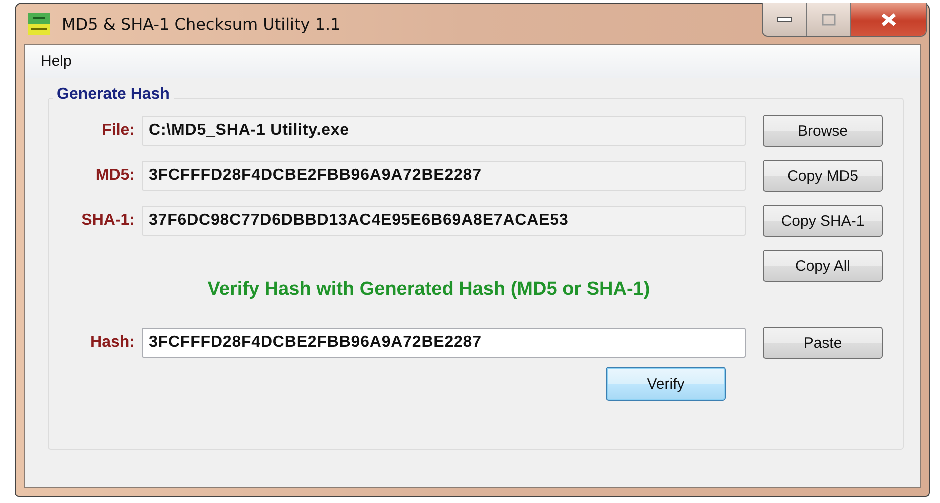 Image resolution: width=940 pixels, height=503 pixels. I want to click on field-label: MD5:, so click(115, 176).